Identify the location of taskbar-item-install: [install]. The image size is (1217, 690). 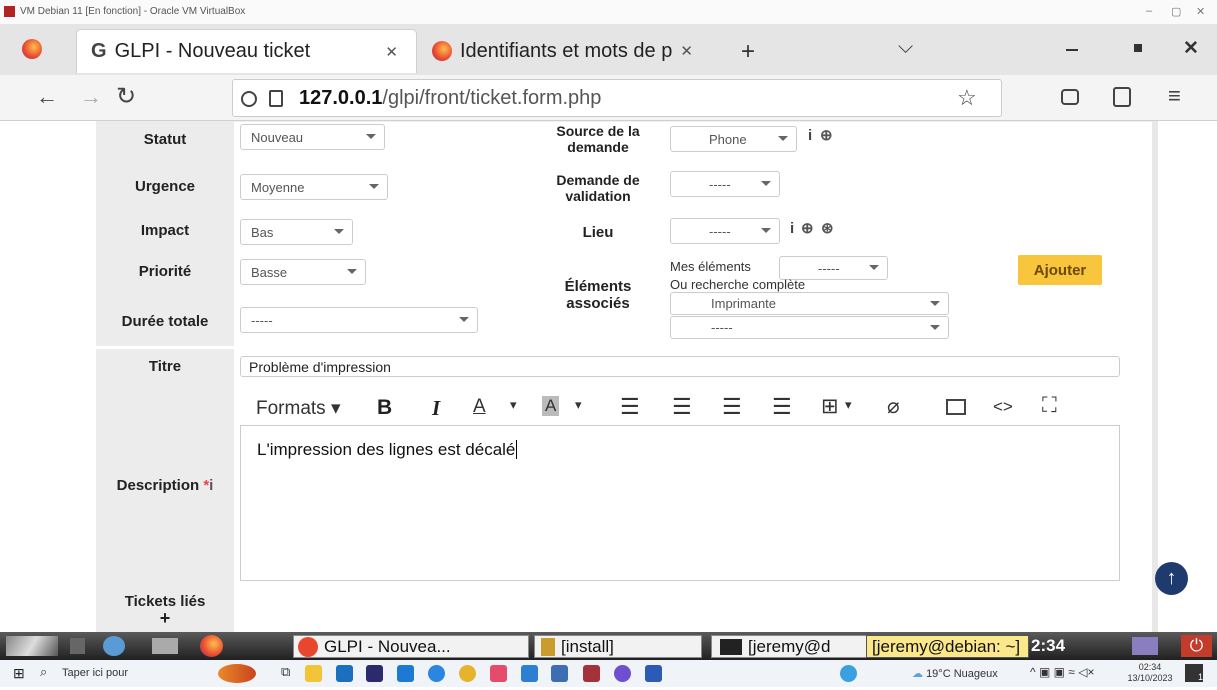
(618, 646).